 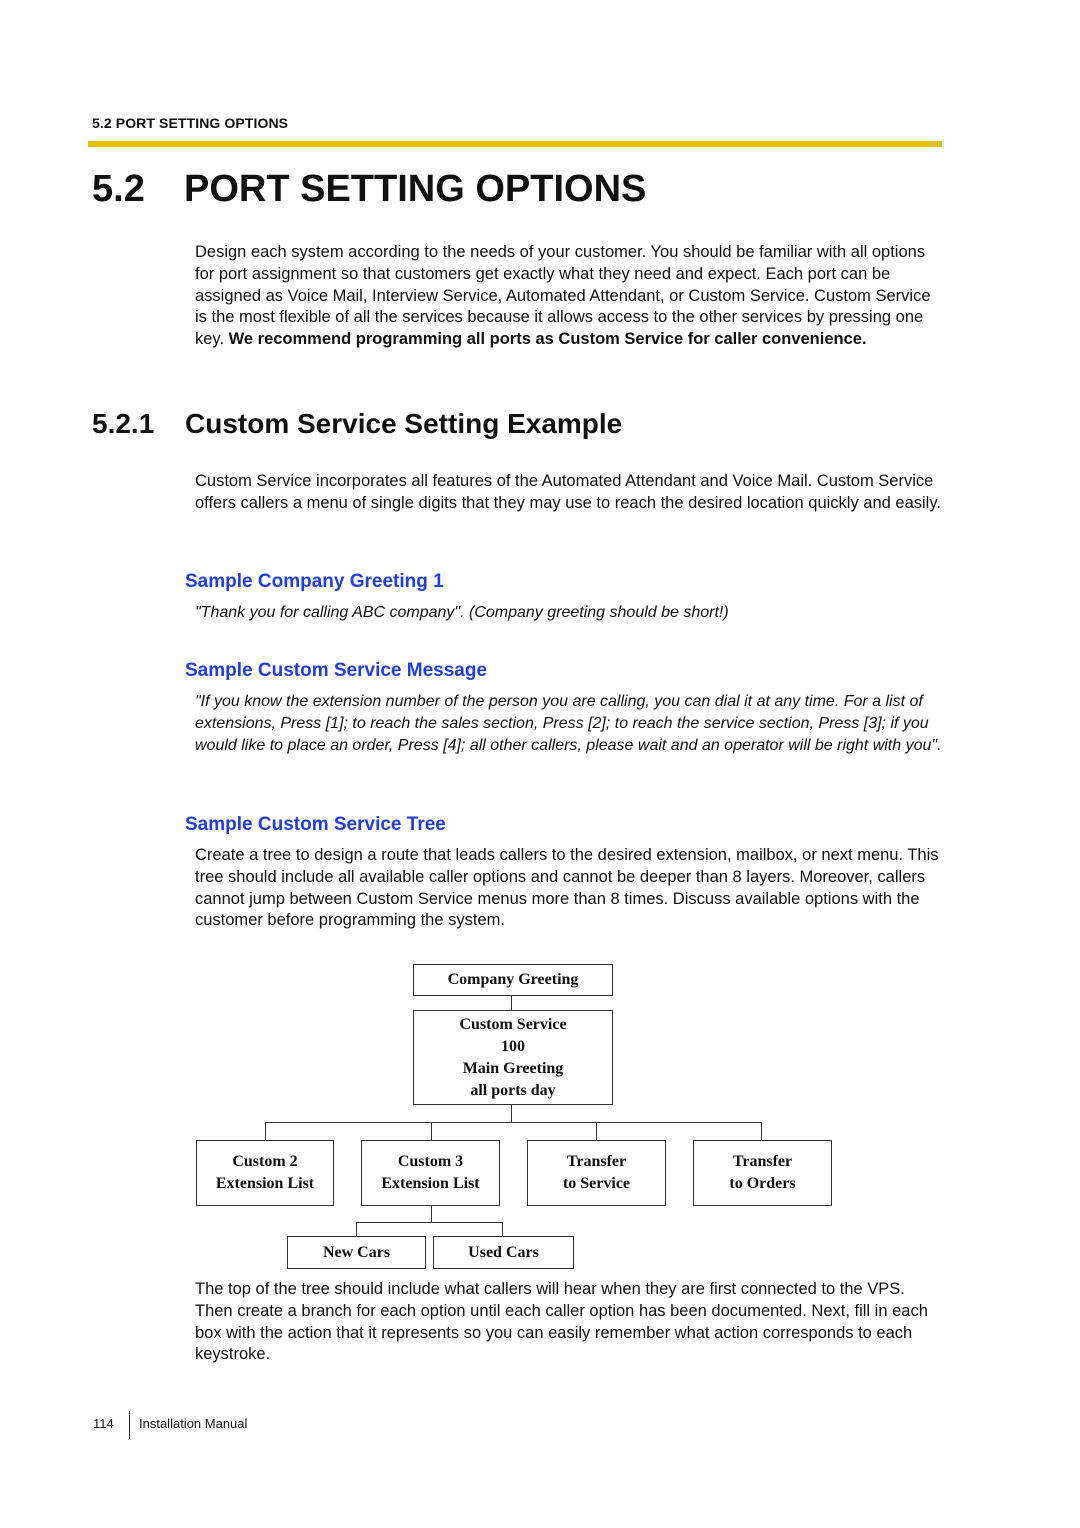 I want to click on tree-node-label: Used Cars, so click(x=503, y=1252).